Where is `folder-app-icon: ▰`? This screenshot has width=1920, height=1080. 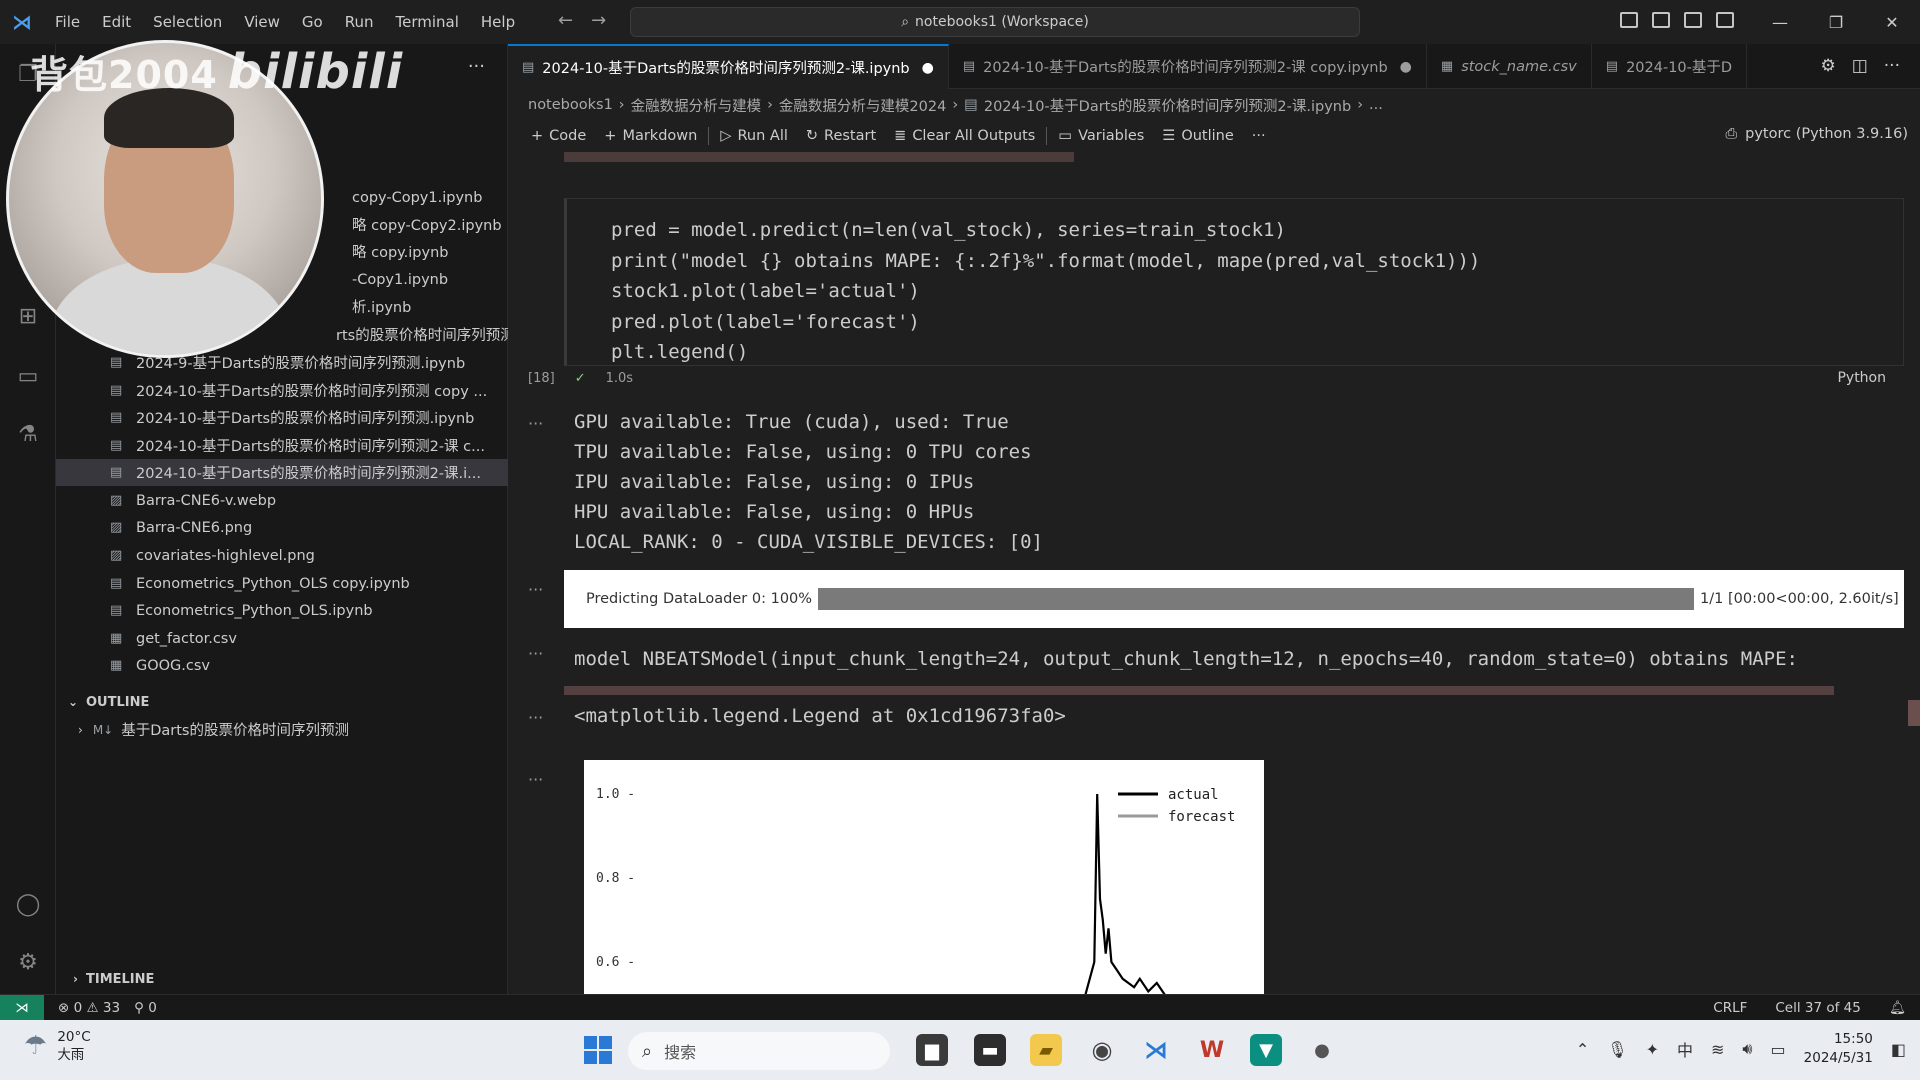 folder-app-icon: ▰ is located at coordinates (1046, 1050).